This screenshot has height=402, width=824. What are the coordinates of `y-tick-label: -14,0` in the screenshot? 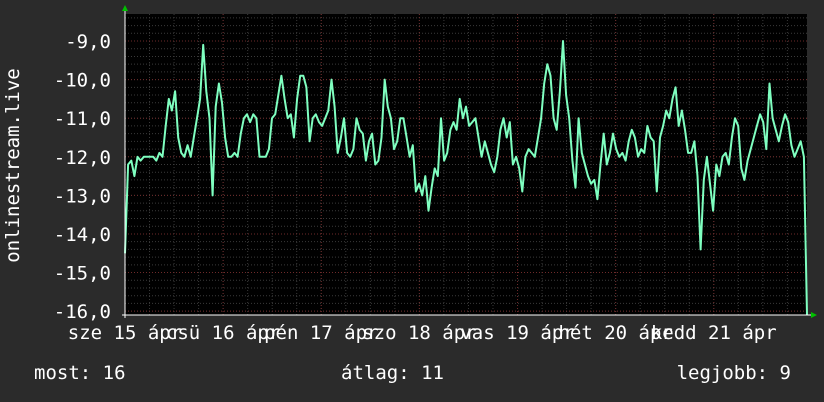 It's located at (82, 235).